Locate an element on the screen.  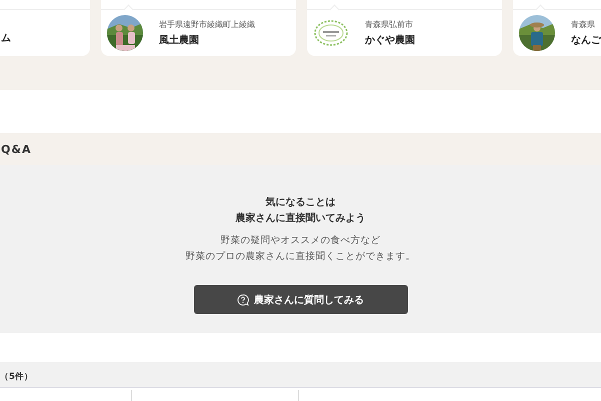
ask-farmer-button: 農家さんに質問してみる is located at coordinates (301, 299).